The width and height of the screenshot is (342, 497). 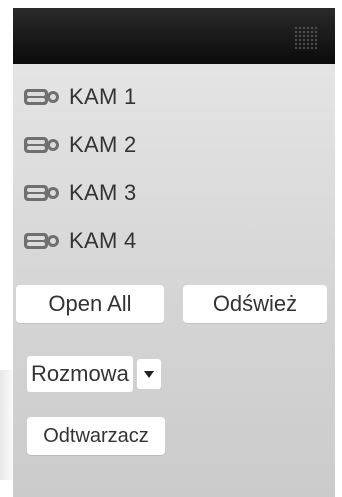 I want to click on open-all-button: Open All, so click(x=90, y=304).